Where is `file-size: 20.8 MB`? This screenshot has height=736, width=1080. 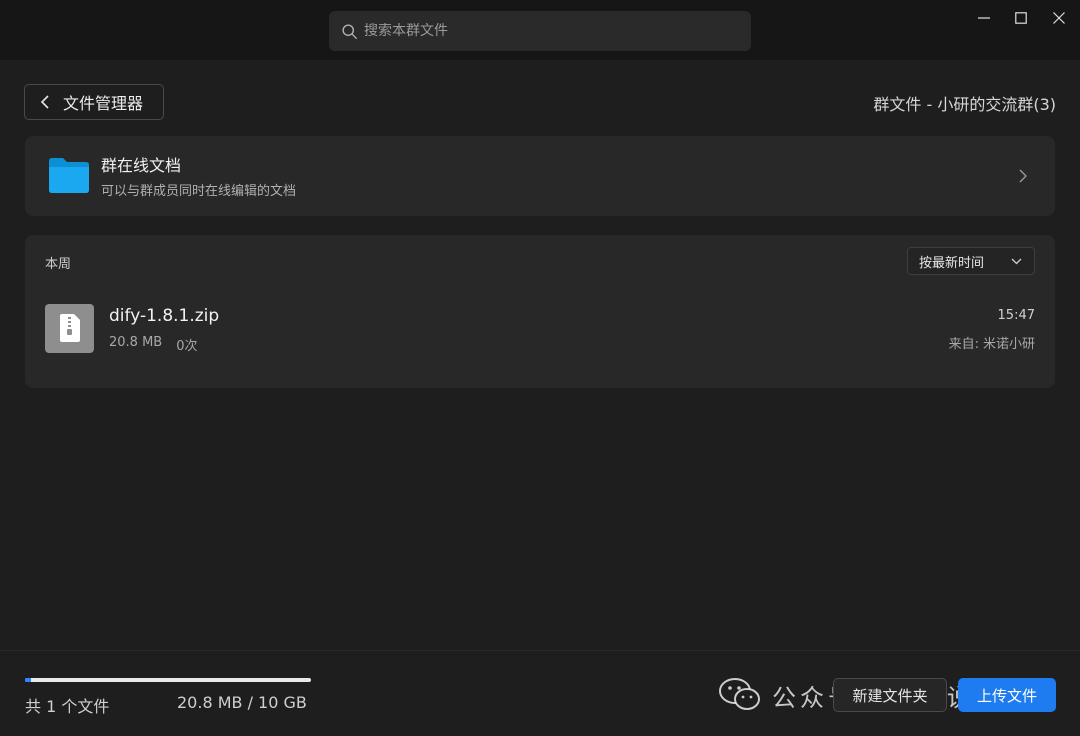 file-size: 20.8 MB is located at coordinates (136, 342).